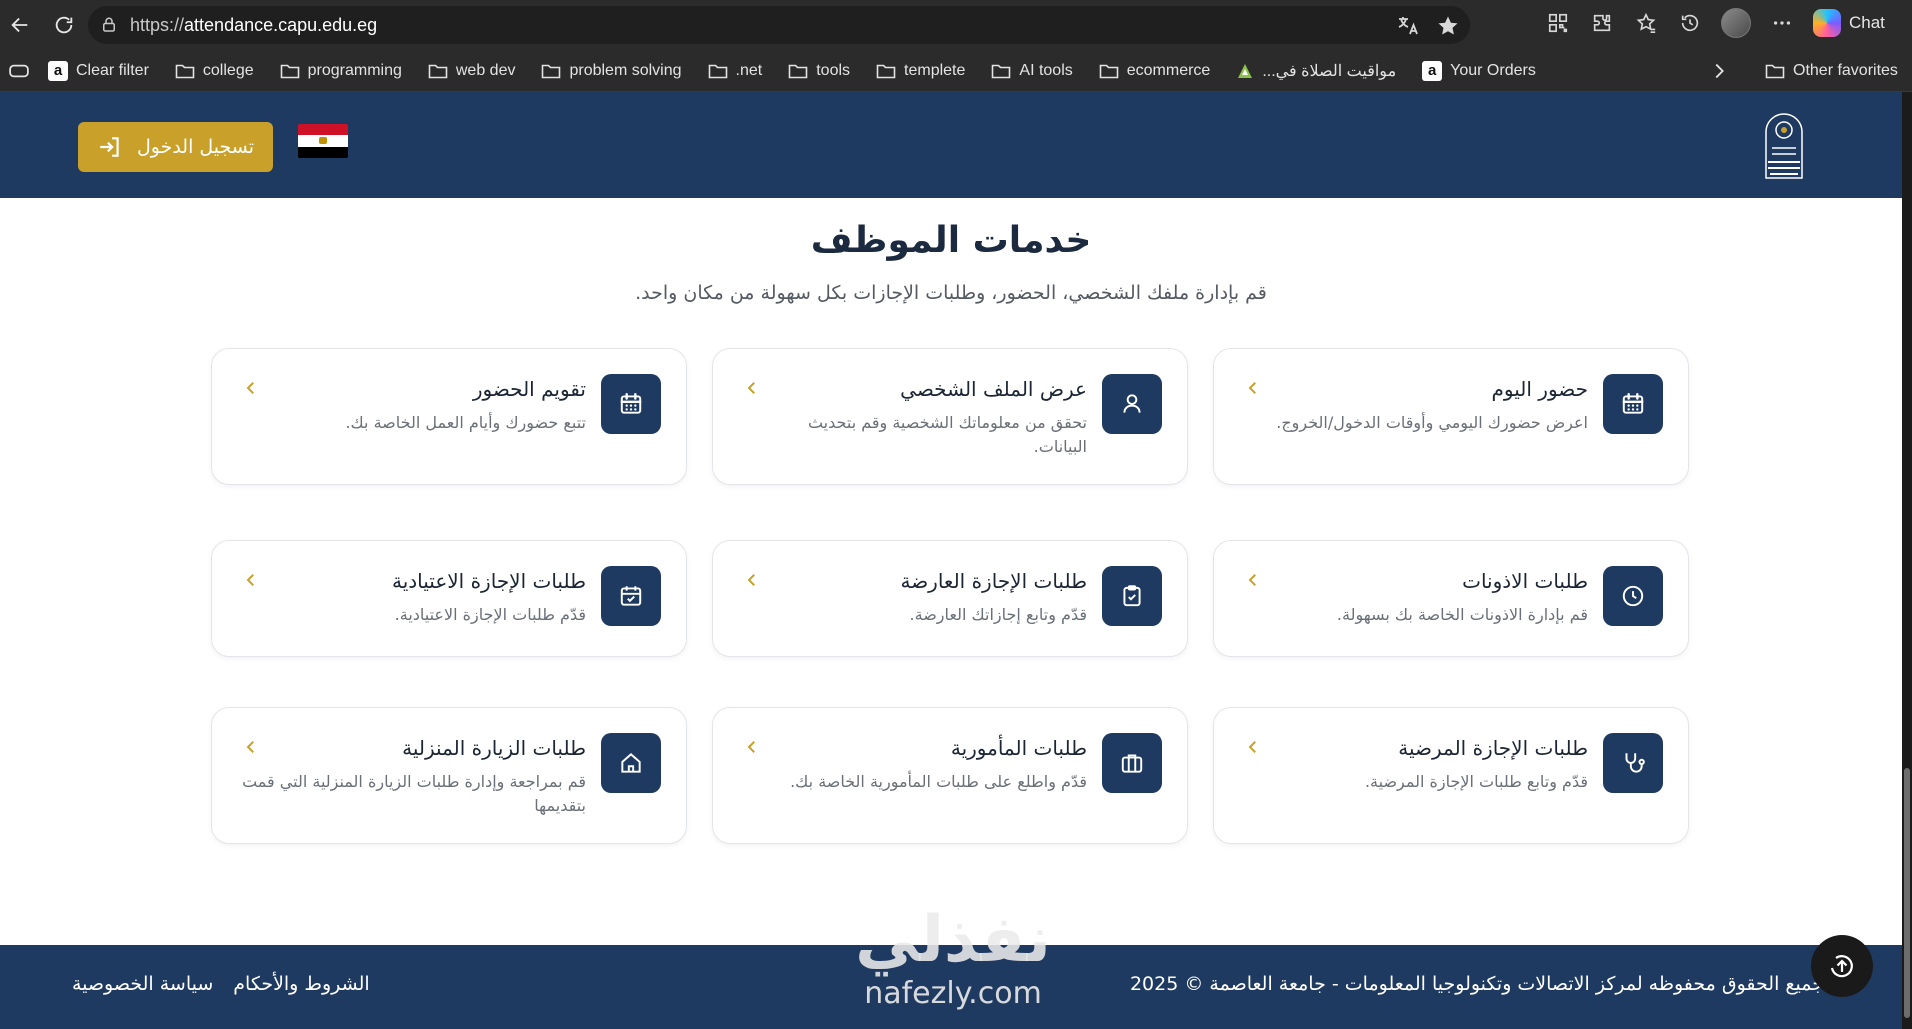  What do you see at coordinates (1602, 23) in the screenshot?
I see `extensions-icon` at bounding box center [1602, 23].